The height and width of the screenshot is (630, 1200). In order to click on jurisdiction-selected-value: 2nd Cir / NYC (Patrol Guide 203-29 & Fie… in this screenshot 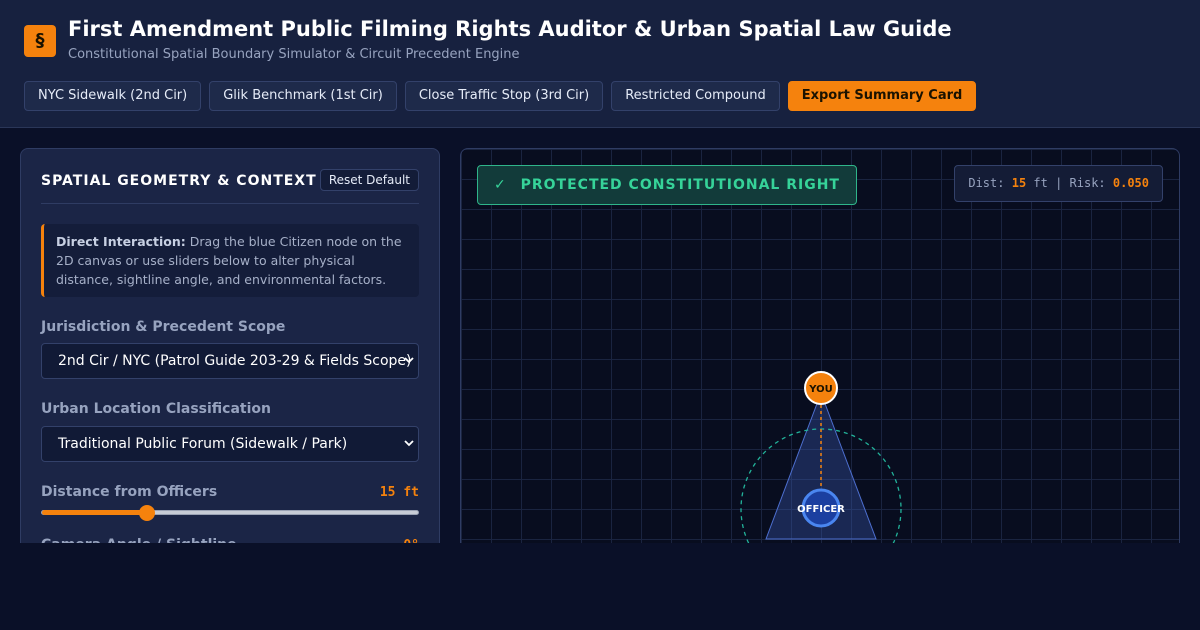, I will do `click(235, 361)`.